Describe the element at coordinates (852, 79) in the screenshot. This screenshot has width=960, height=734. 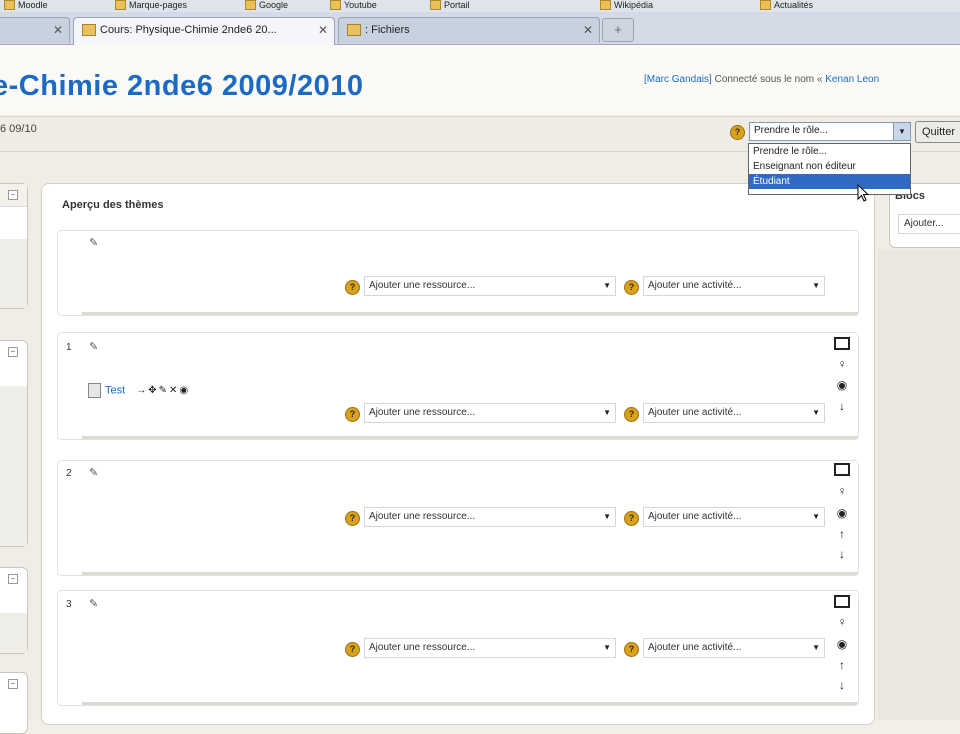
I see `login-name-link: Kenan Leon` at that location.